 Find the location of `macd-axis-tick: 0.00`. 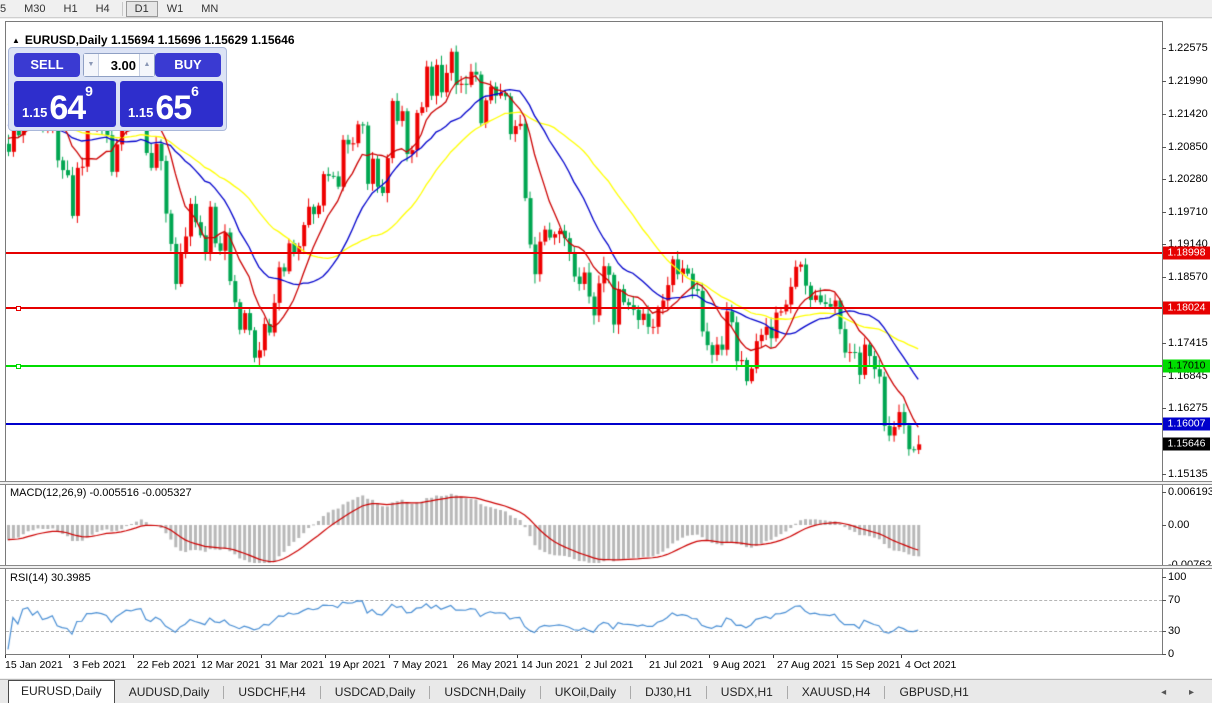

macd-axis-tick: 0.00 is located at coordinates (1179, 525).